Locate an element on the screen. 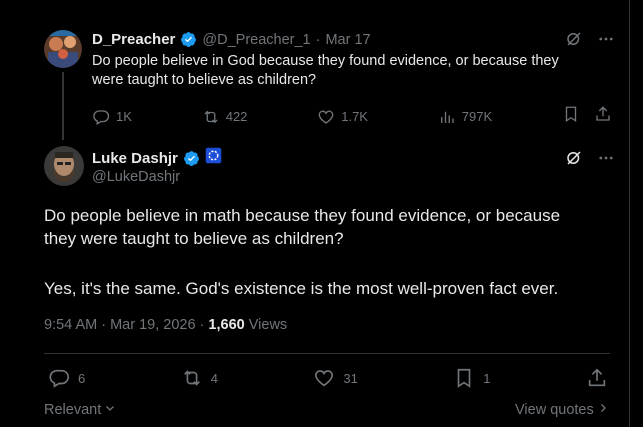 The image size is (643, 427). main-display-name: Luke Dashjr is located at coordinates (135, 158).